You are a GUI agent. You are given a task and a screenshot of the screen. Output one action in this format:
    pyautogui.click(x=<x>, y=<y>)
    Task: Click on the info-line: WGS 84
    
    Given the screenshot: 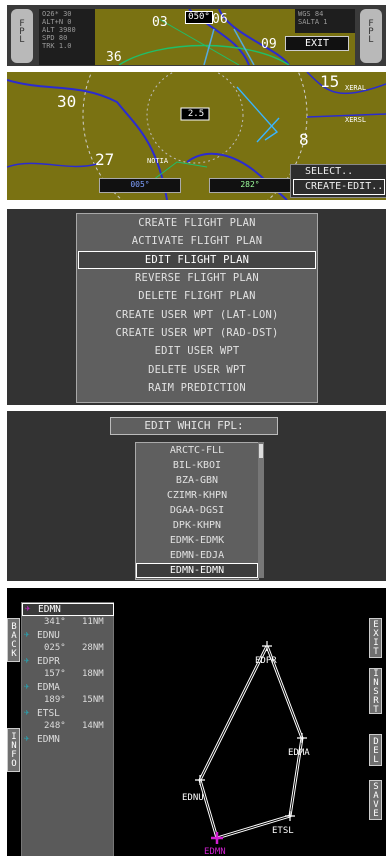 What is the action you would take?
    pyautogui.click(x=311, y=14)
    